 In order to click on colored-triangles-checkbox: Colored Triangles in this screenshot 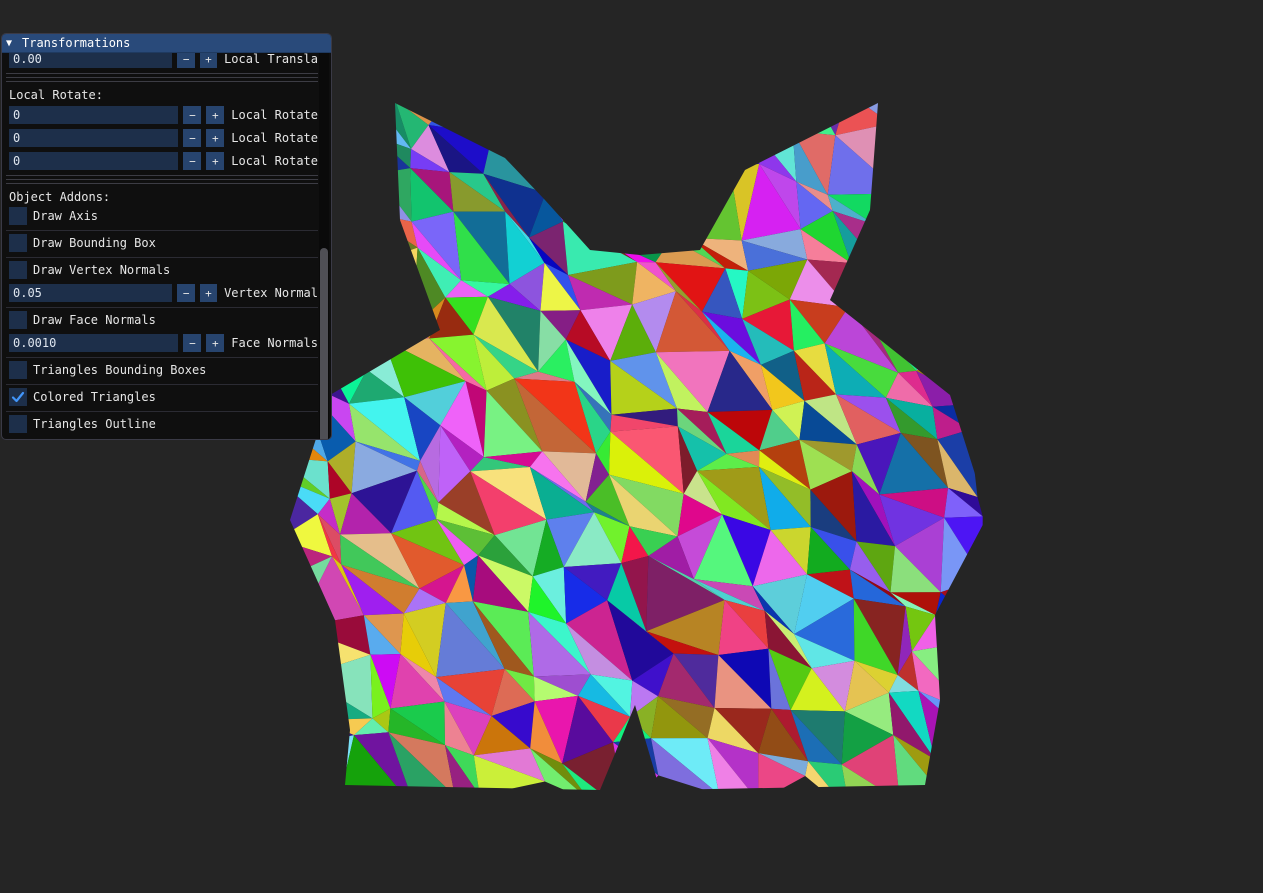, I will do `click(163, 397)`.